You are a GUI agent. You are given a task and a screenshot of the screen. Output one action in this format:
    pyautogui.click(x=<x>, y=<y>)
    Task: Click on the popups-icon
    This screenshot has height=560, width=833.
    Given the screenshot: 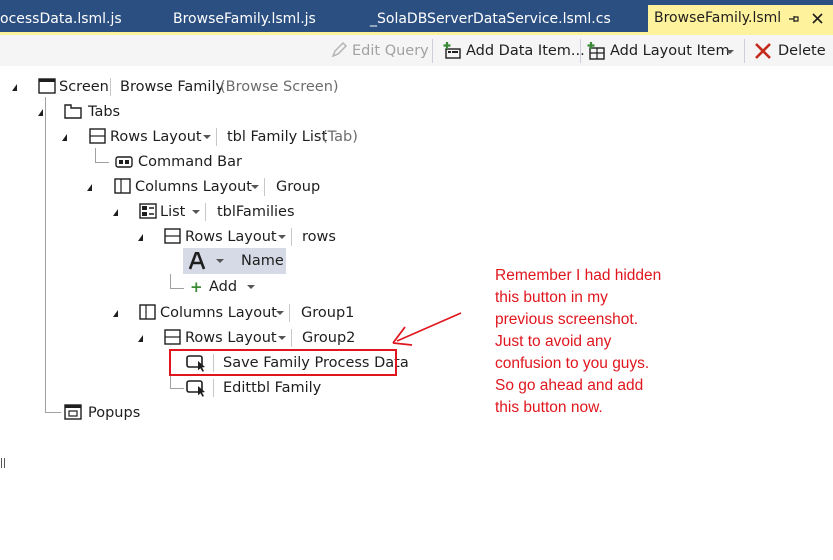 What is the action you would take?
    pyautogui.click(x=73, y=415)
    